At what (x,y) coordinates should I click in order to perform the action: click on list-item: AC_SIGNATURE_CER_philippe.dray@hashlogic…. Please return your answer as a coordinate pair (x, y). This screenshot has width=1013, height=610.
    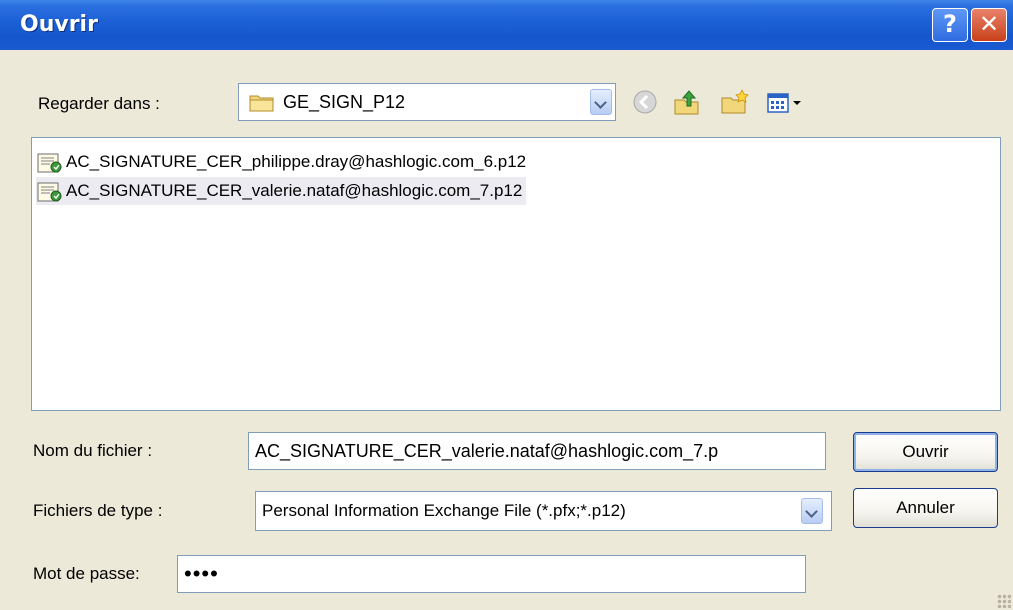
    Looking at the image, I should click on (283, 162).